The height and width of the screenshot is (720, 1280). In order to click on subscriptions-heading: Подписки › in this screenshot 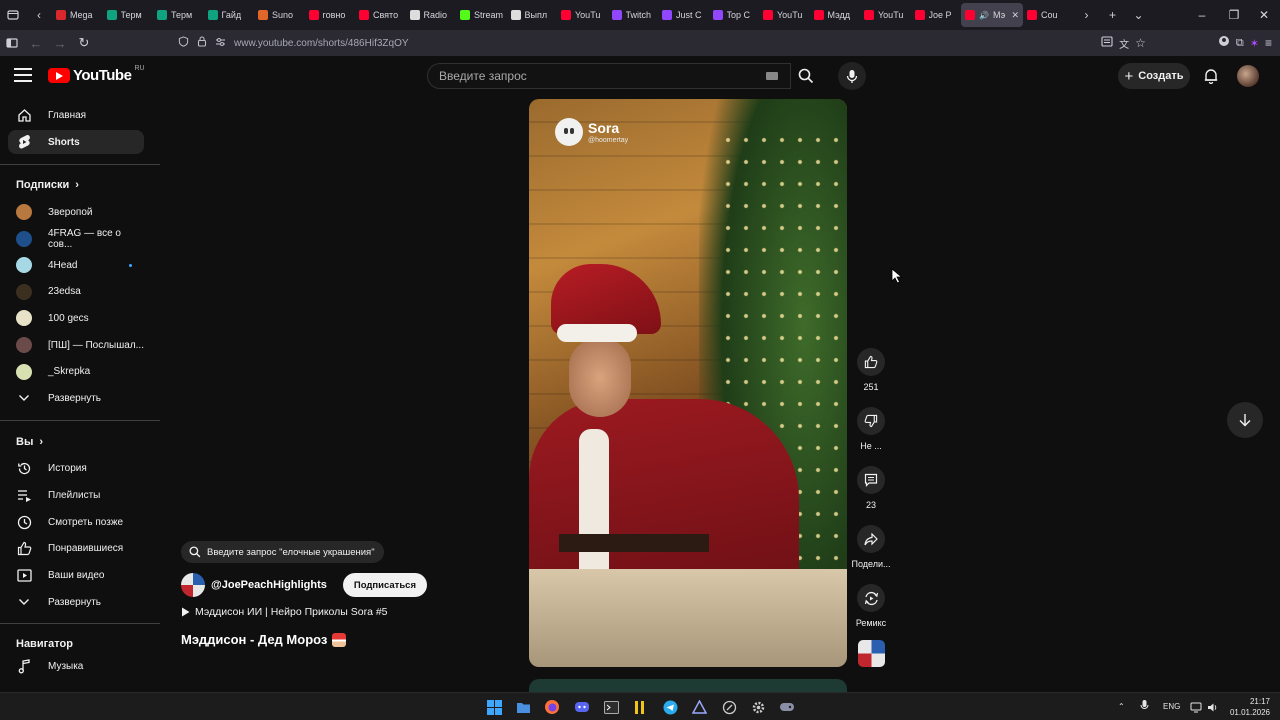, I will do `click(47, 185)`.